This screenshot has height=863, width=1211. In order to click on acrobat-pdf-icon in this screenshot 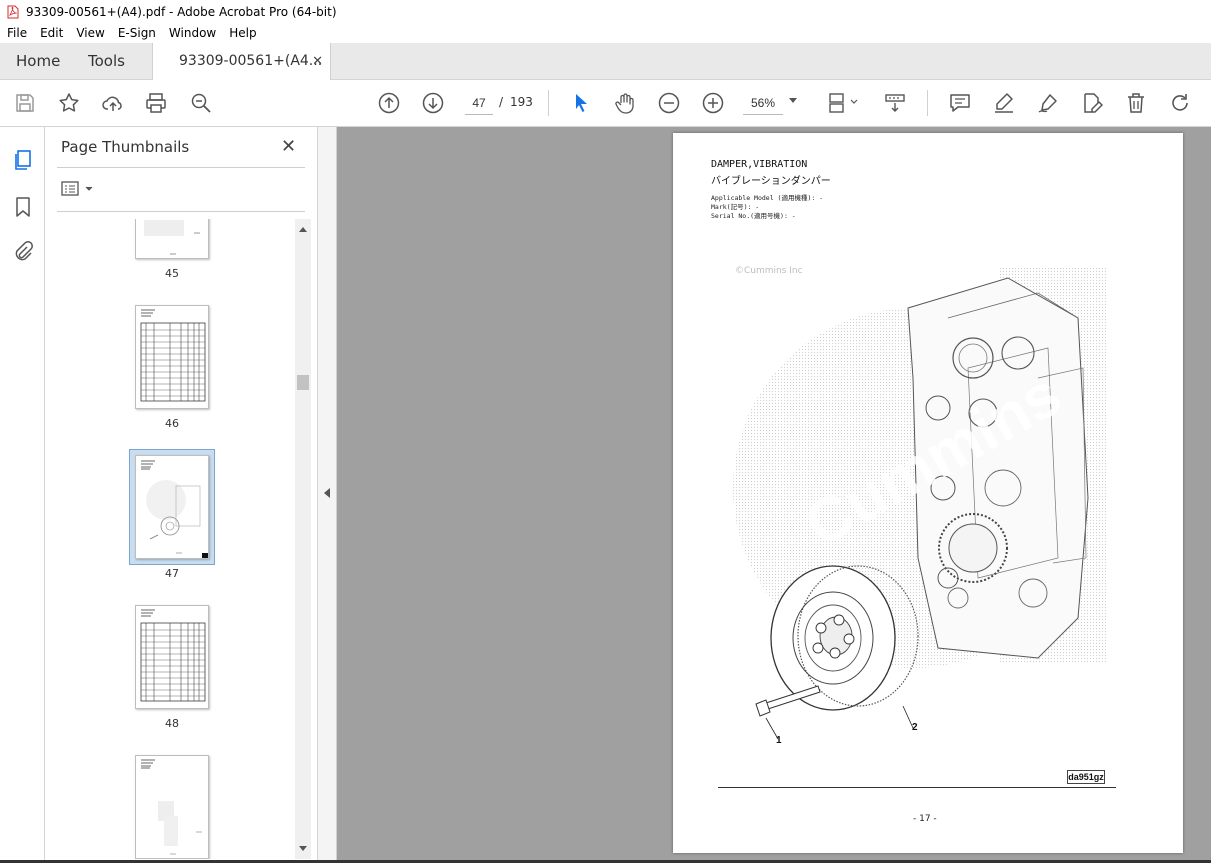, I will do `click(13, 11)`.